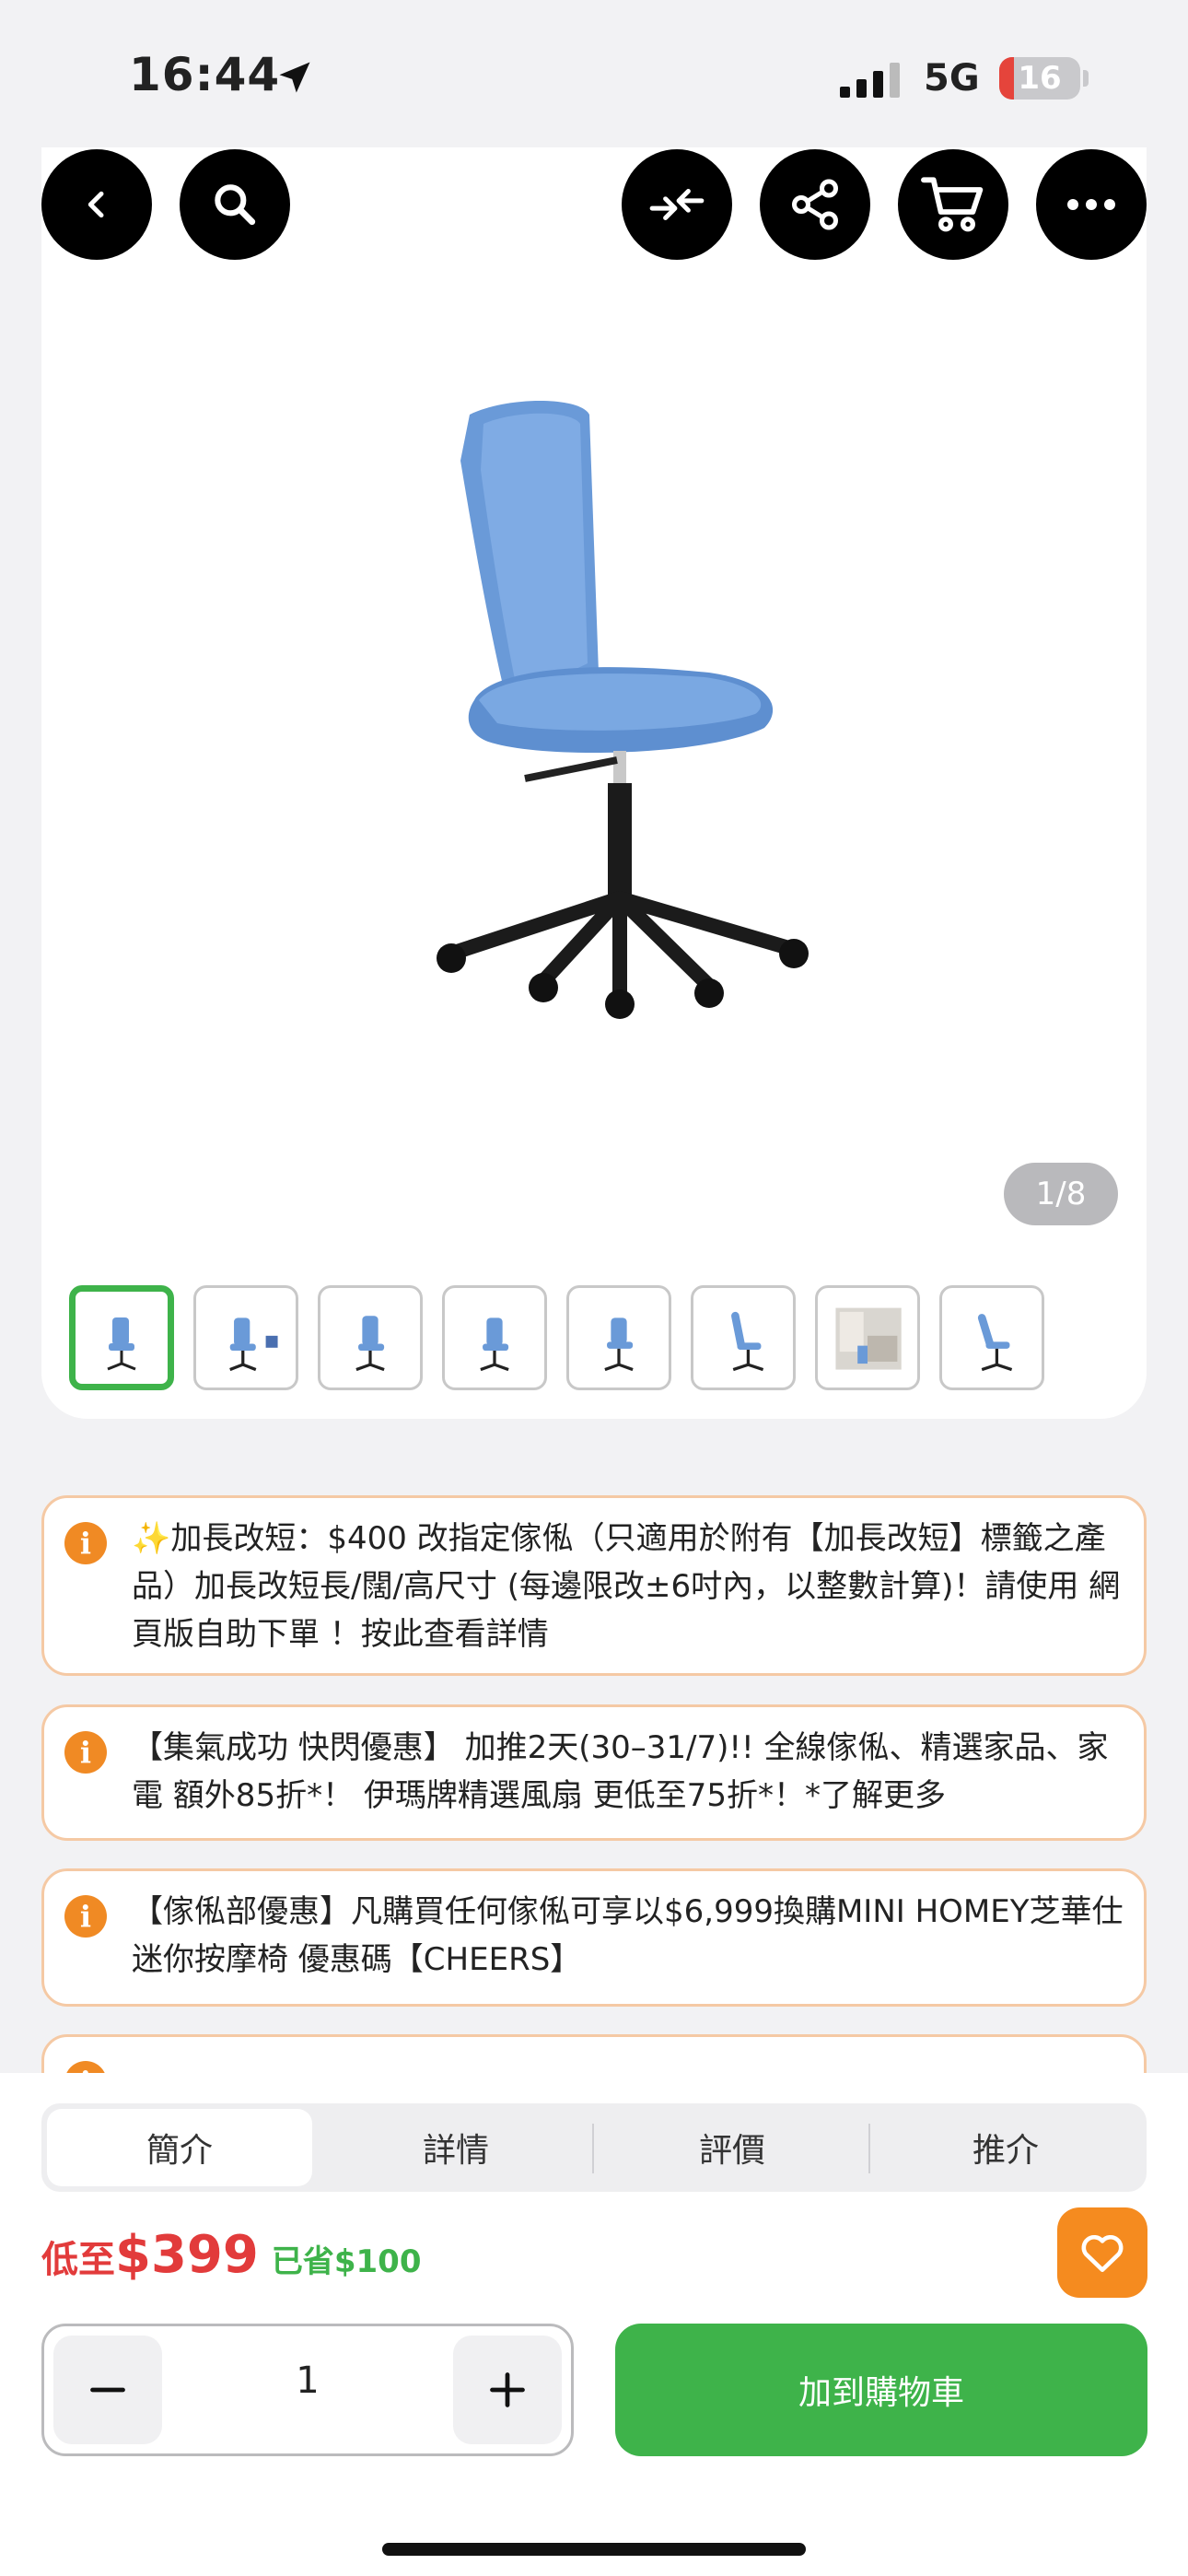  I want to click on price-prefix: 低至, so click(78, 2260).